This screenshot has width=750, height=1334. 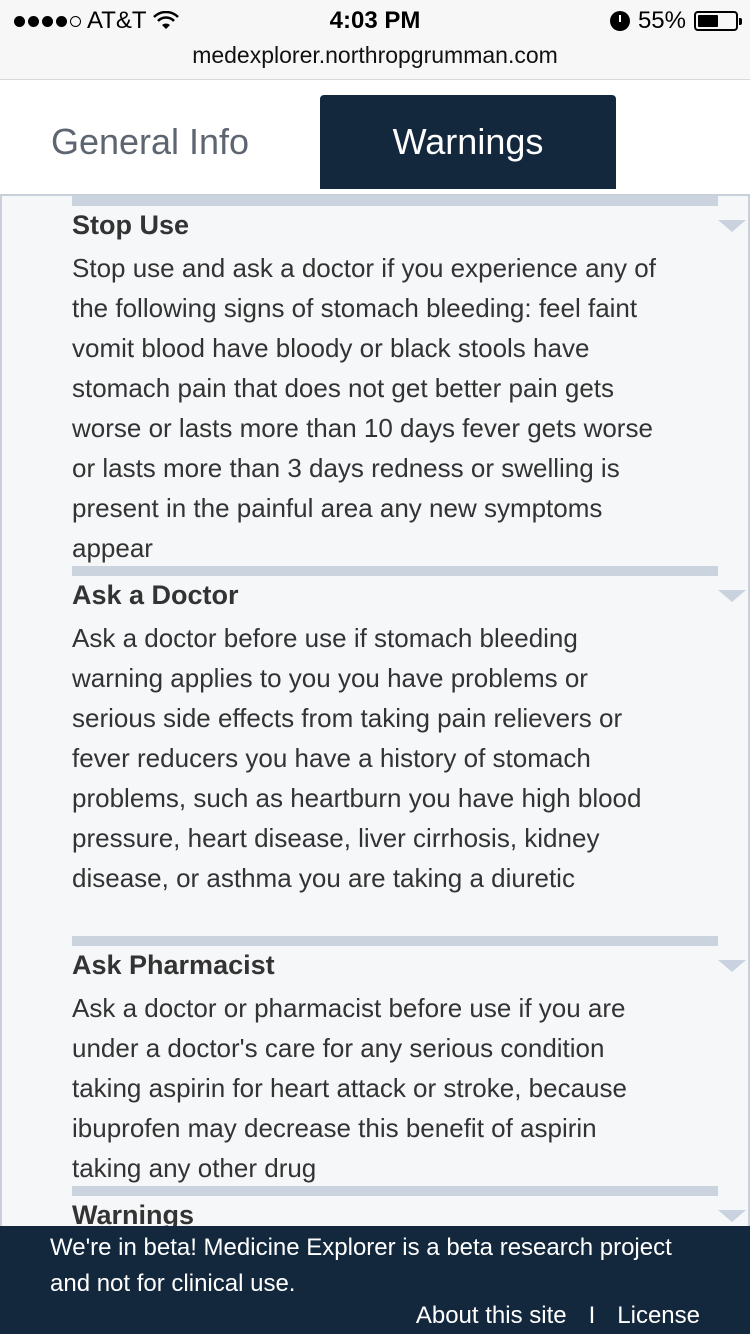 What do you see at coordinates (375, 20) in the screenshot?
I see `status-bar: AT&T 4:03 PM 55%` at bounding box center [375, 20].